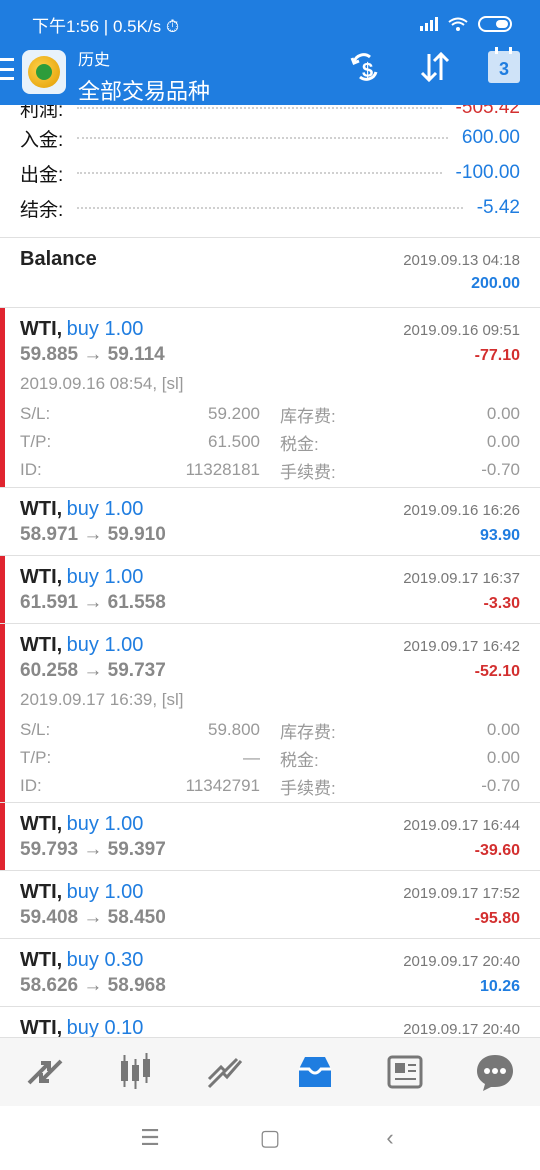 The image size is (540, 1170). I want to click on battery-icon, so click(495, 24).